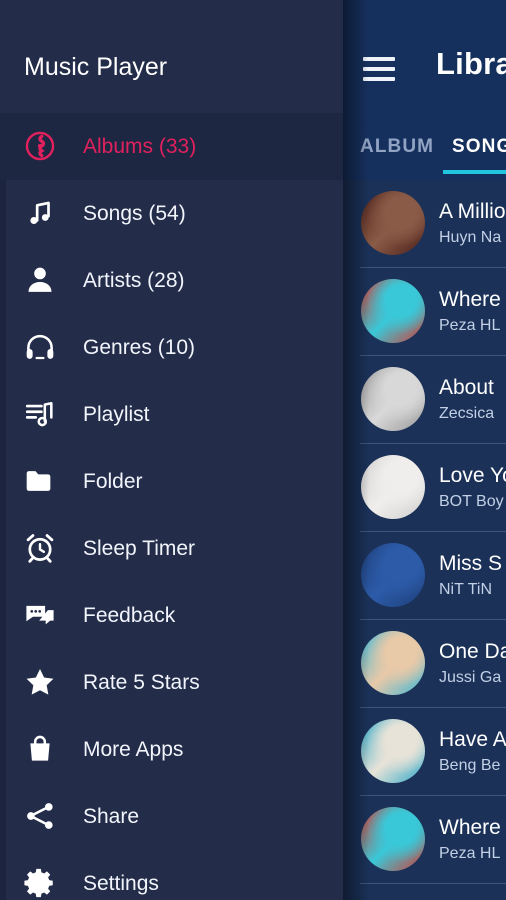 The image size is (506, 900). I want to click on drawer-item-label: Playlist, so click(116, 414).